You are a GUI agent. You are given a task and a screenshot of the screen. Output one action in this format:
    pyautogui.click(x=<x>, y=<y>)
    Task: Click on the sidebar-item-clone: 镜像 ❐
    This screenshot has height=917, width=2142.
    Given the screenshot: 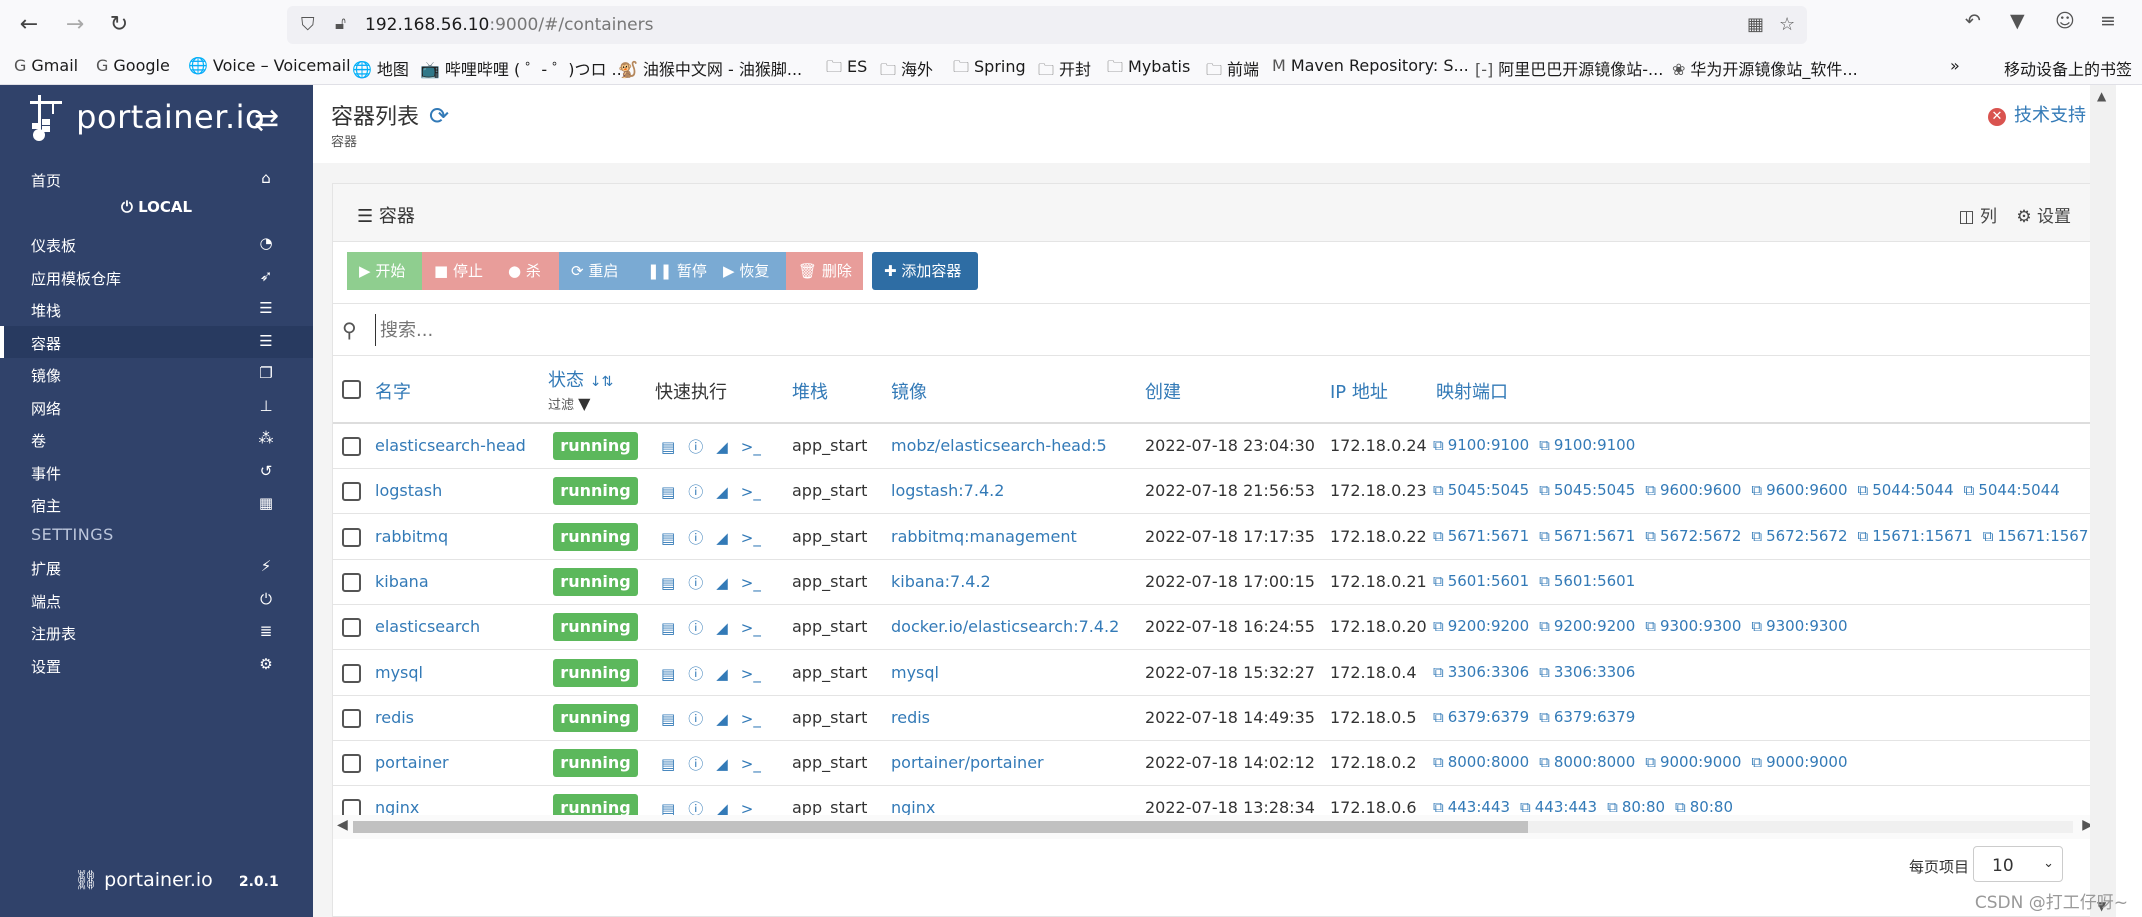 What is the action you would take?
    pyautogui.click(x=156, y=374)
    